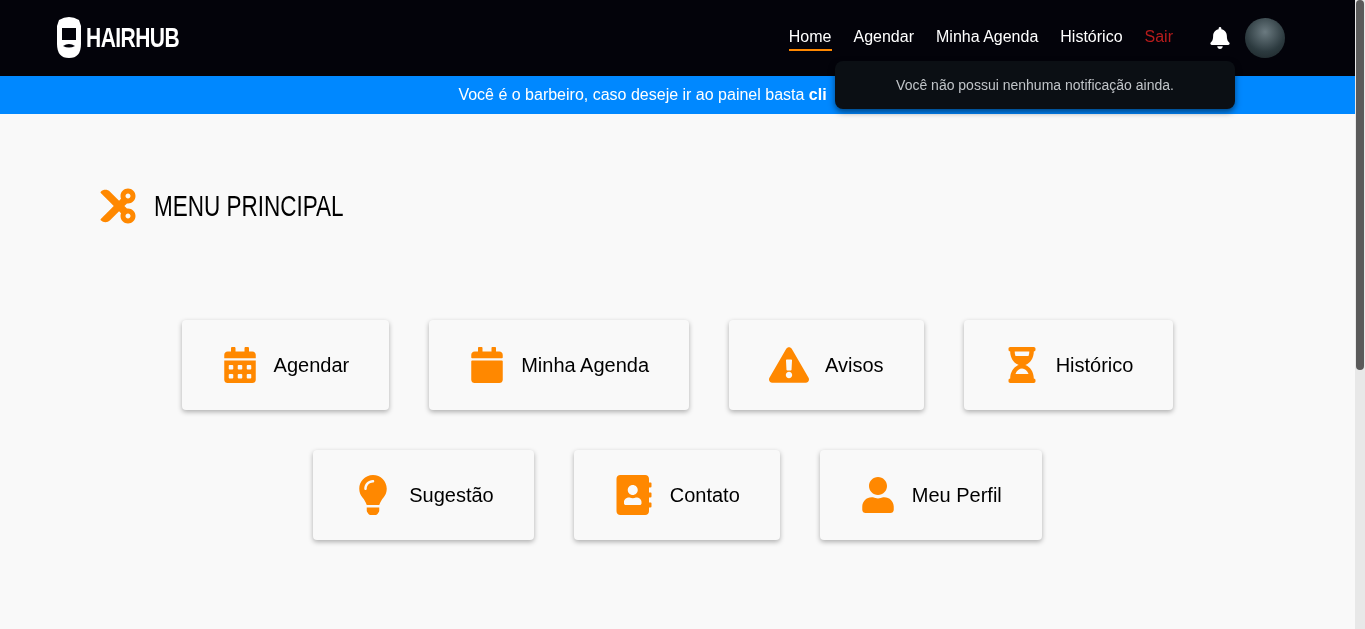 The height and width of the screenshot is (629, 1365). What do you see at coordinates (826, 365) in the screenshot?
I see `menu-card: Avisos` at bounding box center [826, 365].